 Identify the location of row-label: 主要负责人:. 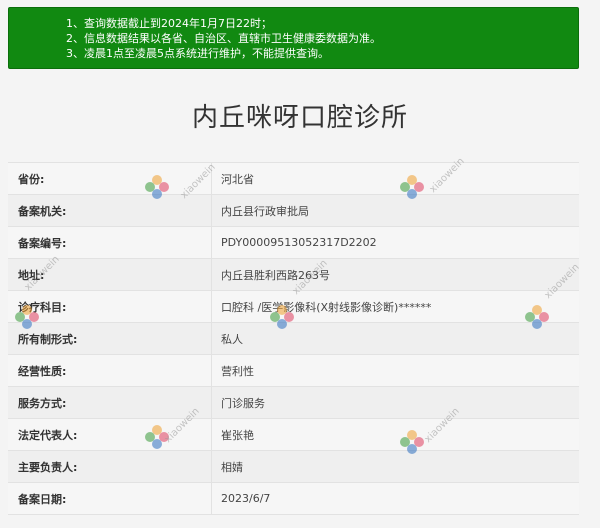
(110, 466).